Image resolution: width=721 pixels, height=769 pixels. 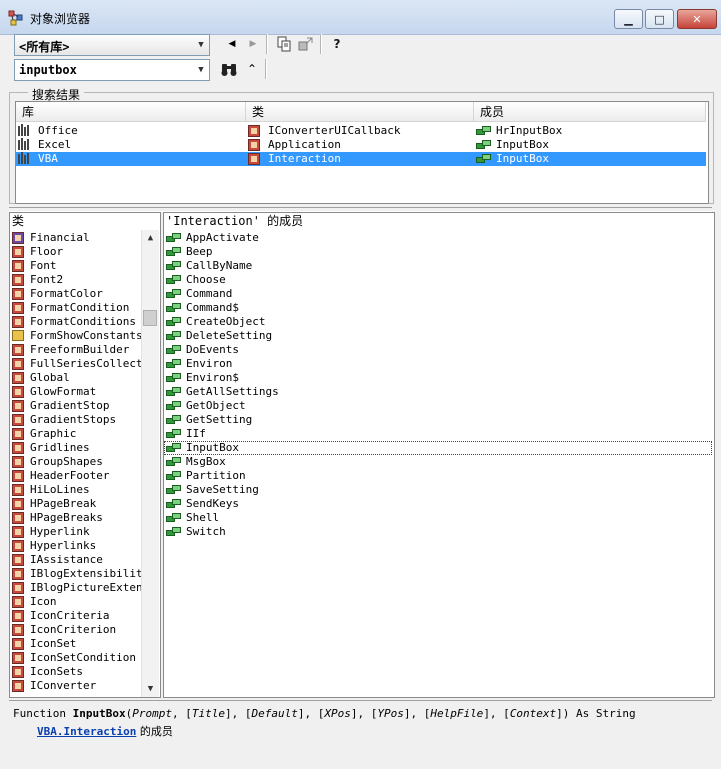 I want to click on item-label: HeaderFooter, so click(x=70, y=475).